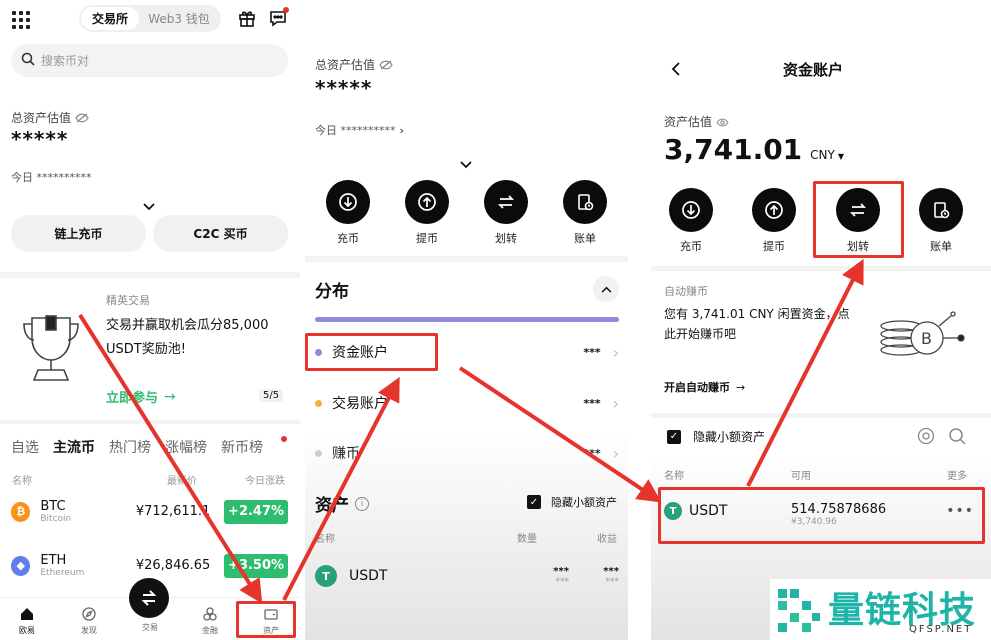 This screenshot has height=640, width=991. What do you see at coordinates (27, 621) in the screenshot?
I see `nav-home: 欧易` at bounding box center [27, 621].